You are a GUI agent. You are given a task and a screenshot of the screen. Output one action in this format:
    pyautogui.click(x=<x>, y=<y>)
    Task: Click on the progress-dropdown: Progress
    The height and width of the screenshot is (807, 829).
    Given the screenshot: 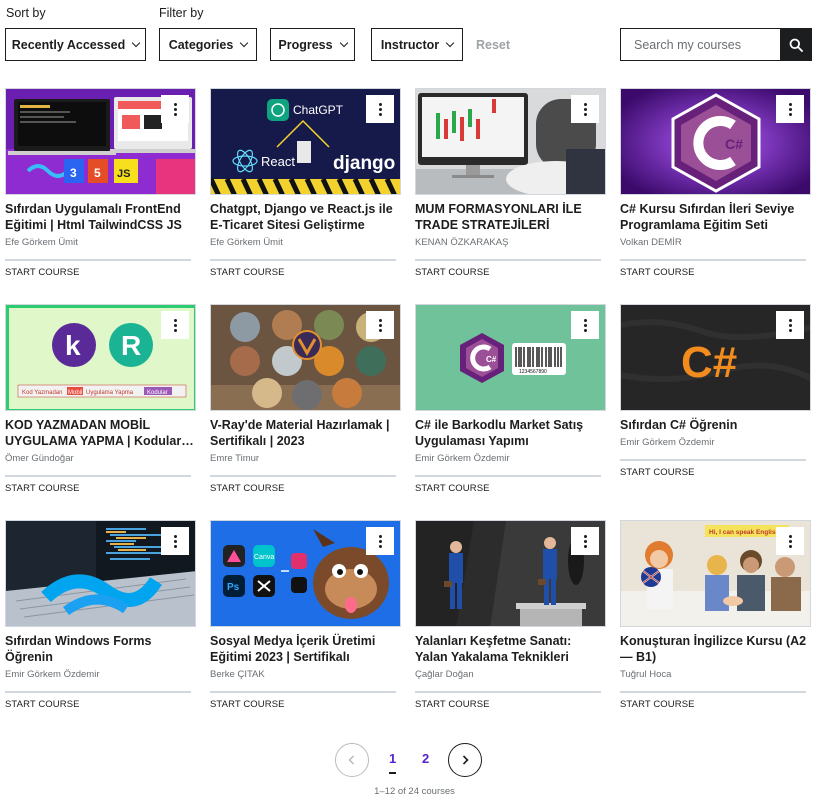 What is the action you would take?
    pyautogui.click(x=312, y=44)
    